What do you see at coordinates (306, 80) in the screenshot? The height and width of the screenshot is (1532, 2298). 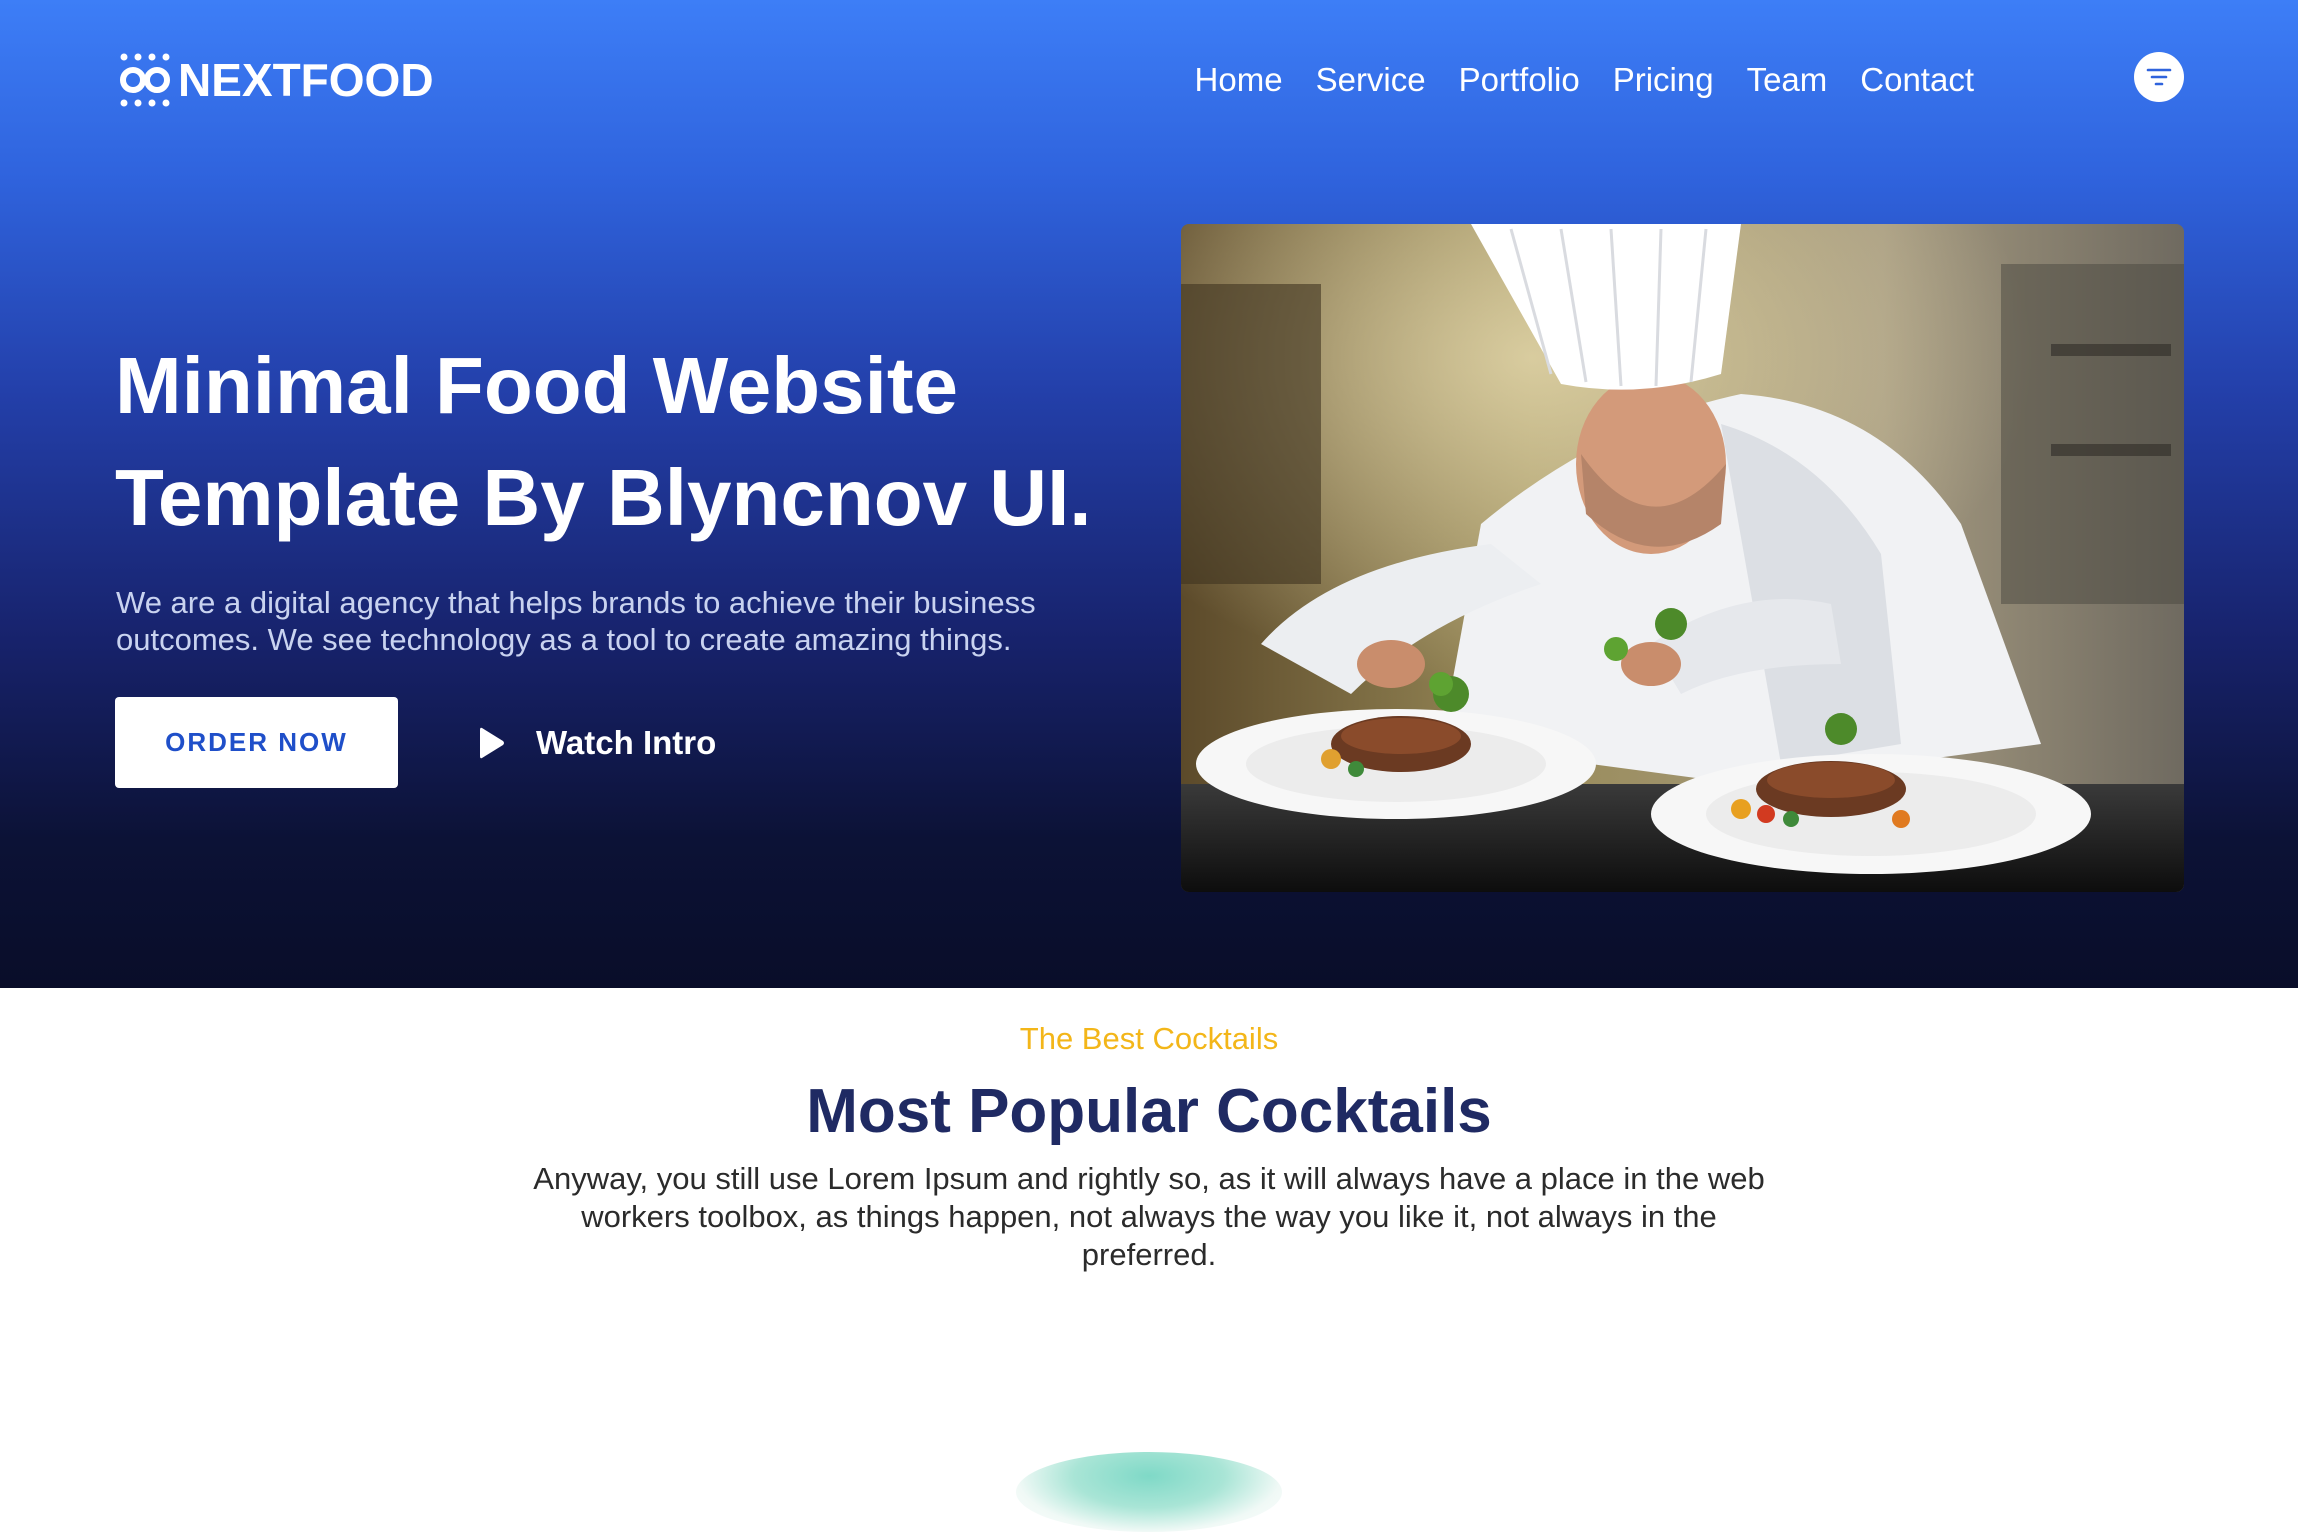 I see `logo-text: NEXTFOOD` at bounding box center [306, 80].